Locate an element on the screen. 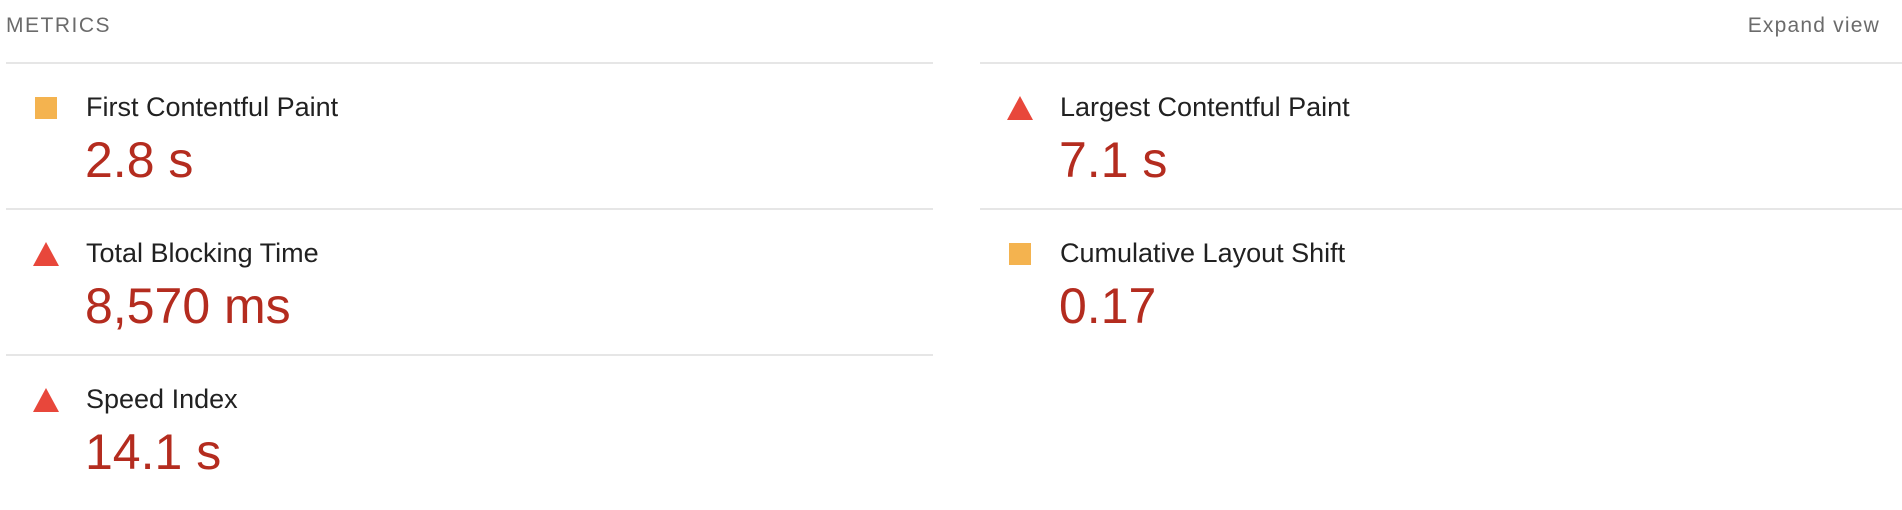 The width and height of the screenshot is (1902, 510). metric-value: 8,570 ms is located at coordinates (188, 306).